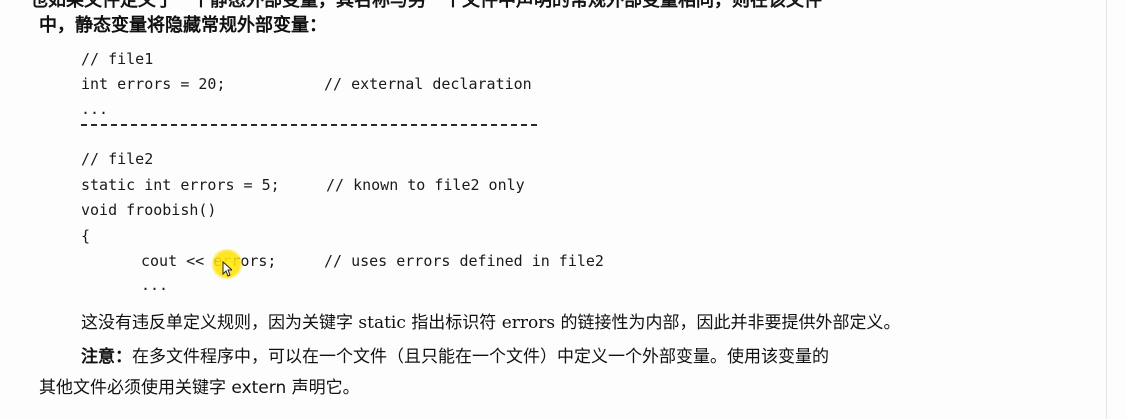 This screenshot has height=419, width=1125. What do you see at coordinates (180, 185) in the screenshot?
I see `code-file2-static: static int errors = 5;` at bounding box center [180, 185].